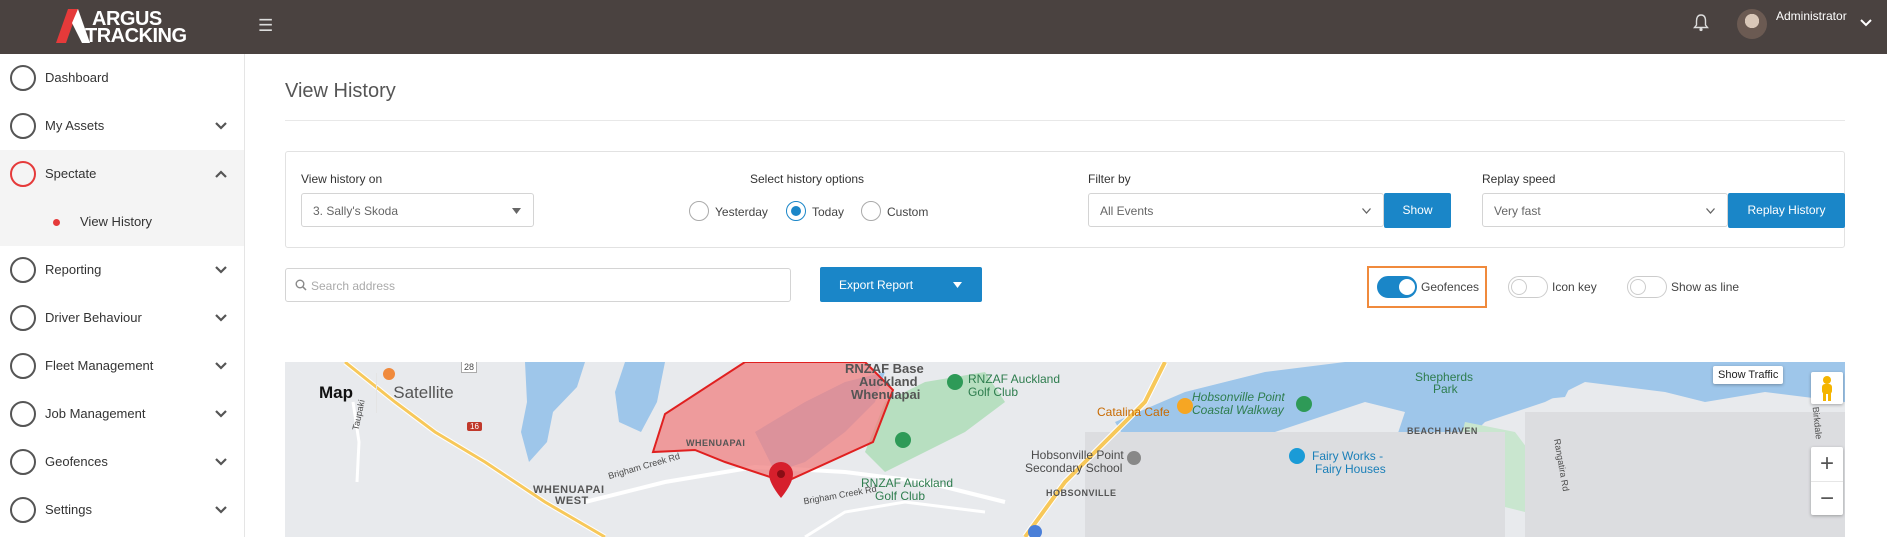 Image resolution: width=1887 pixels, height=537 pixels. I want to click on sidebar-item-fleet-management: Fleet Management, so click(122, 366).